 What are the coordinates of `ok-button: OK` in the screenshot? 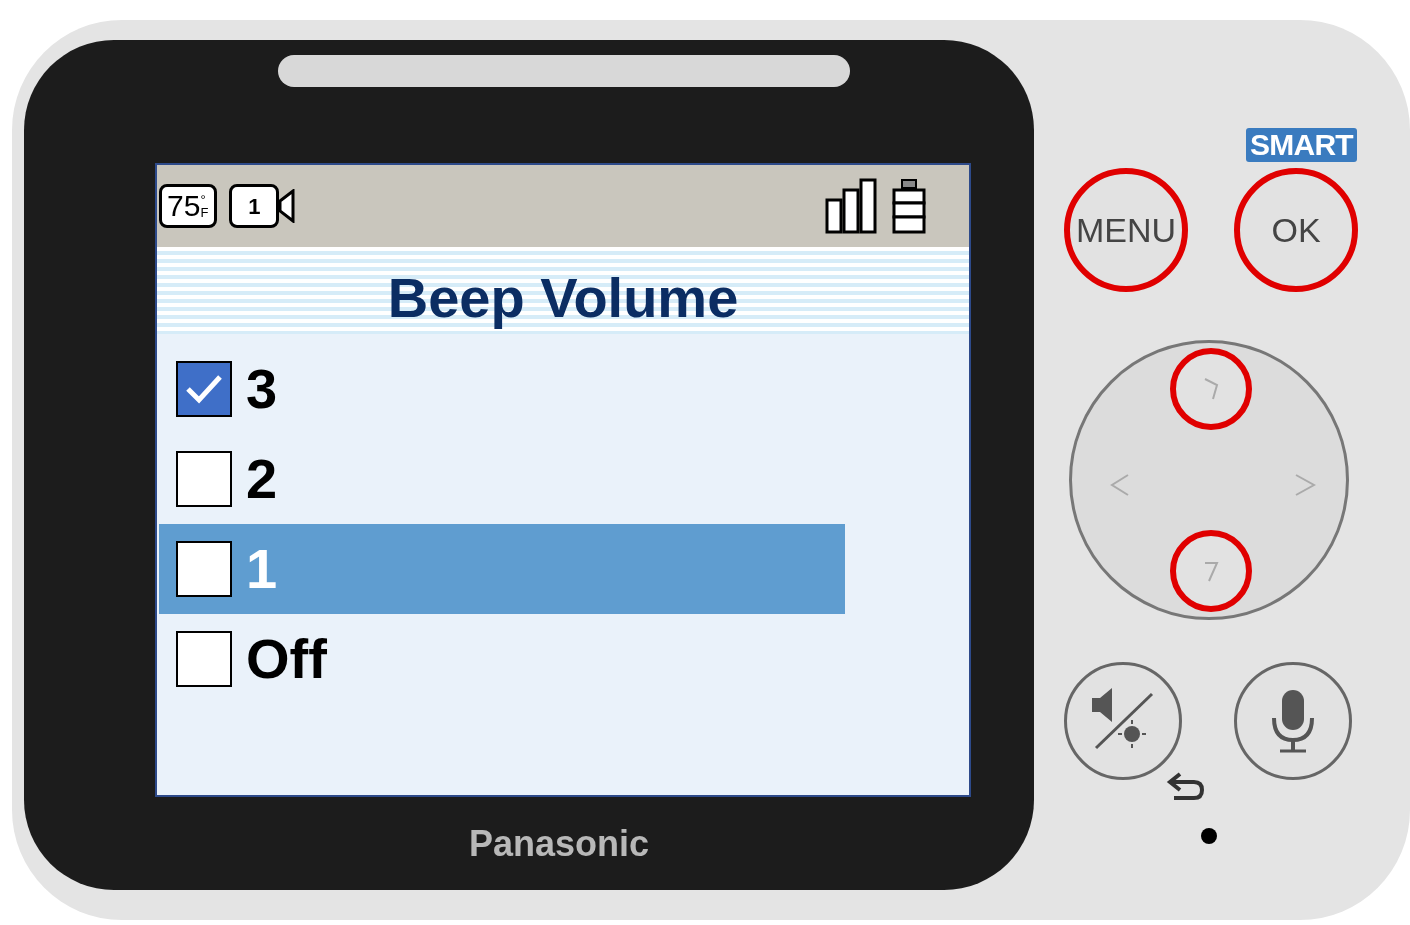 It's located at (1296, 230).